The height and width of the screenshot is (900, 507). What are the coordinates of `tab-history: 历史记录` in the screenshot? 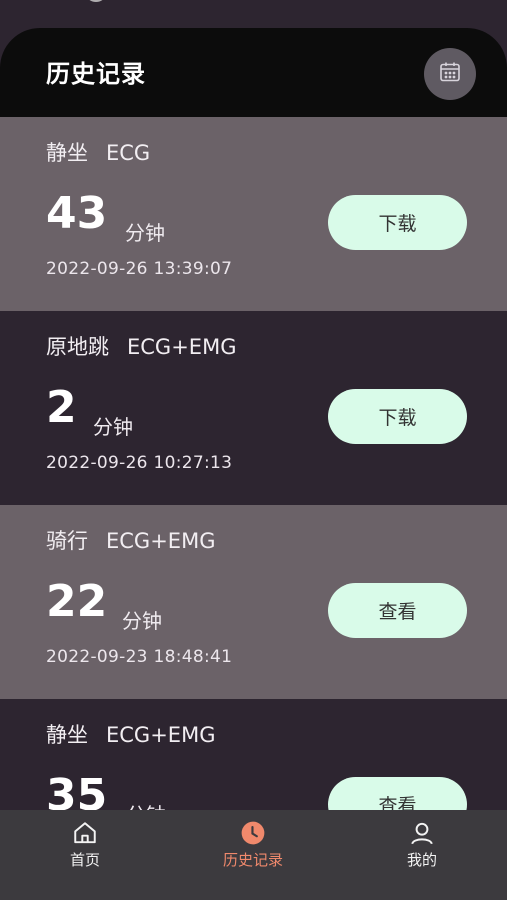 It's located at (253, 845).